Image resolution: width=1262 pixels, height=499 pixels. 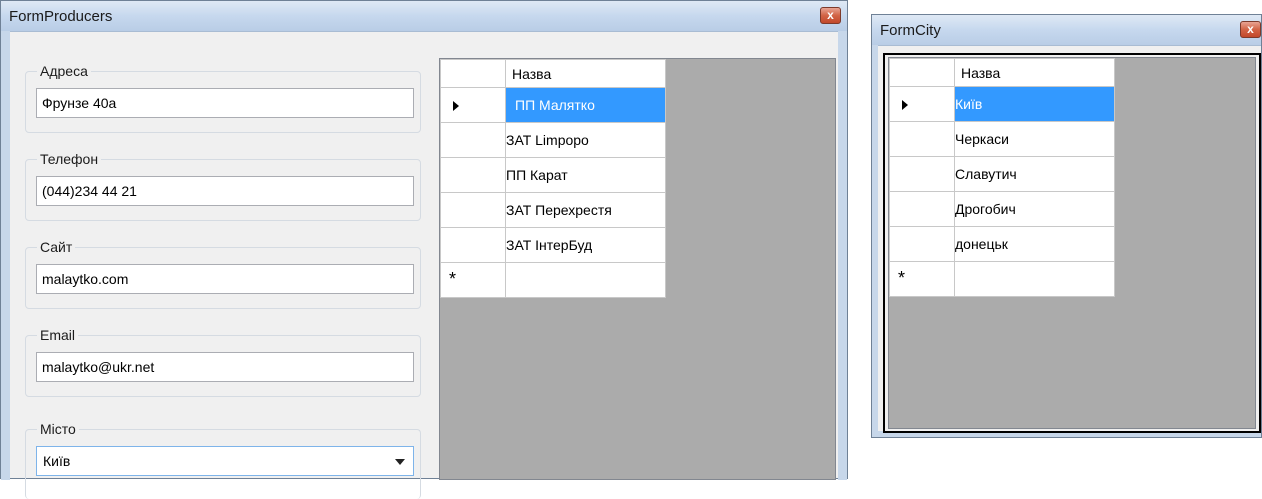 I want to click on producers-grid-cell: ЗАТ Перехрестя, so click(x=585, y=210).